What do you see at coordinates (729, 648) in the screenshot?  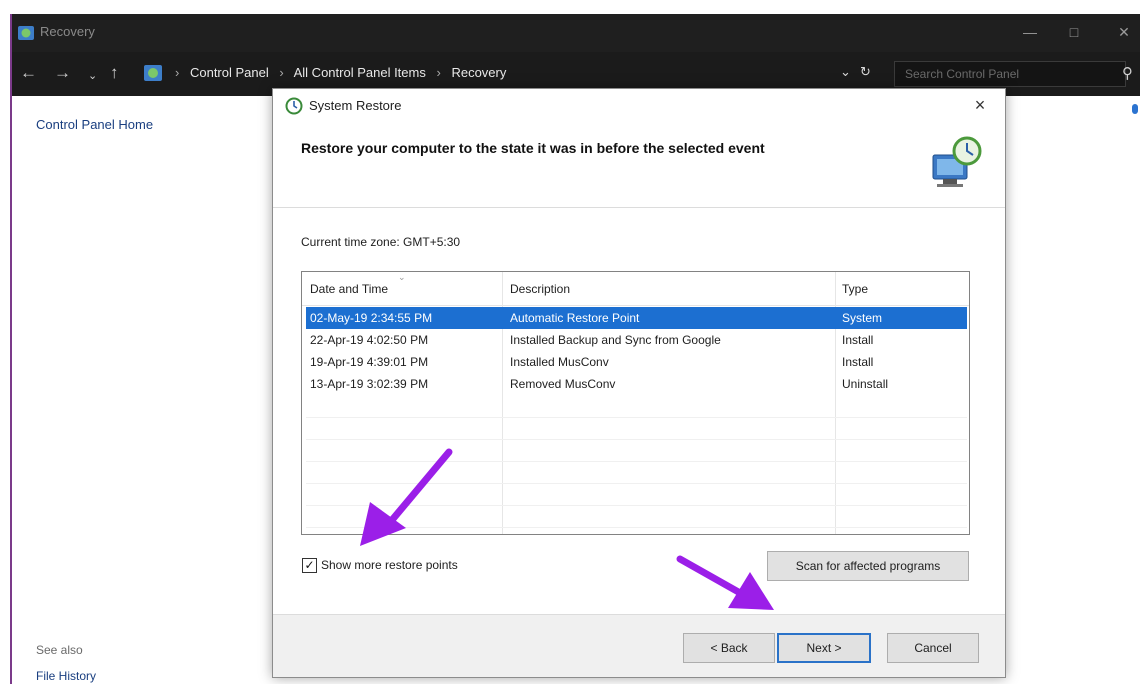 I see `back-button: < Back` at bounding box center [729, 648].